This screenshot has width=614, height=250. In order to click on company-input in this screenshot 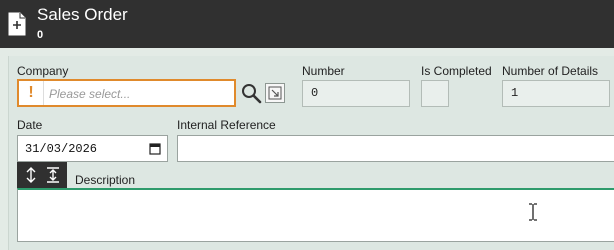, I will do `click(139, 94)`.